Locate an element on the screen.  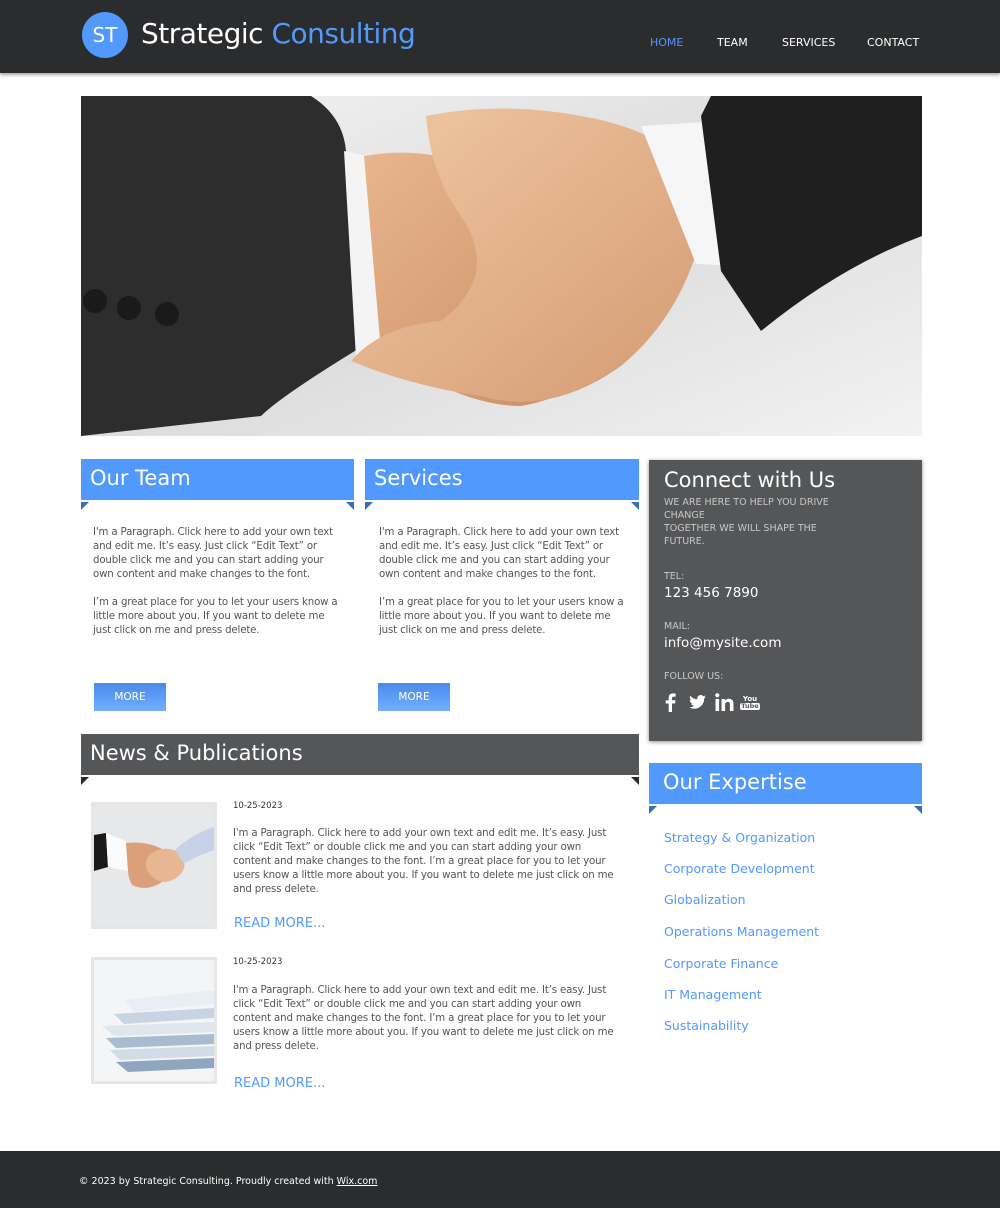
follow-label: FOLLOW US: is located at coordinates (694, 676).